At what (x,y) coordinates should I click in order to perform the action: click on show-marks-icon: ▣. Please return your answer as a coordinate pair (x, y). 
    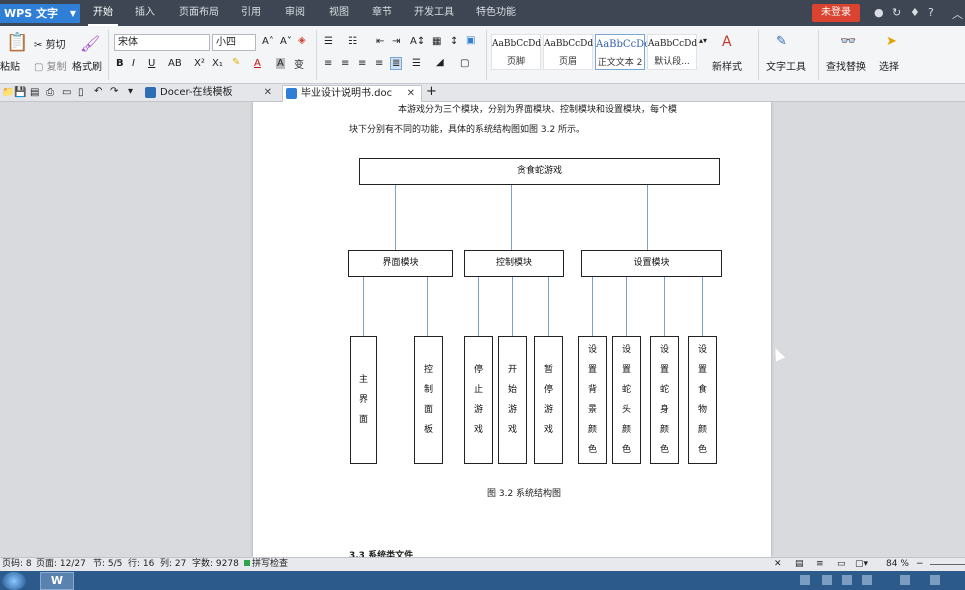
    Looking at the image, I should click on (470, 40).